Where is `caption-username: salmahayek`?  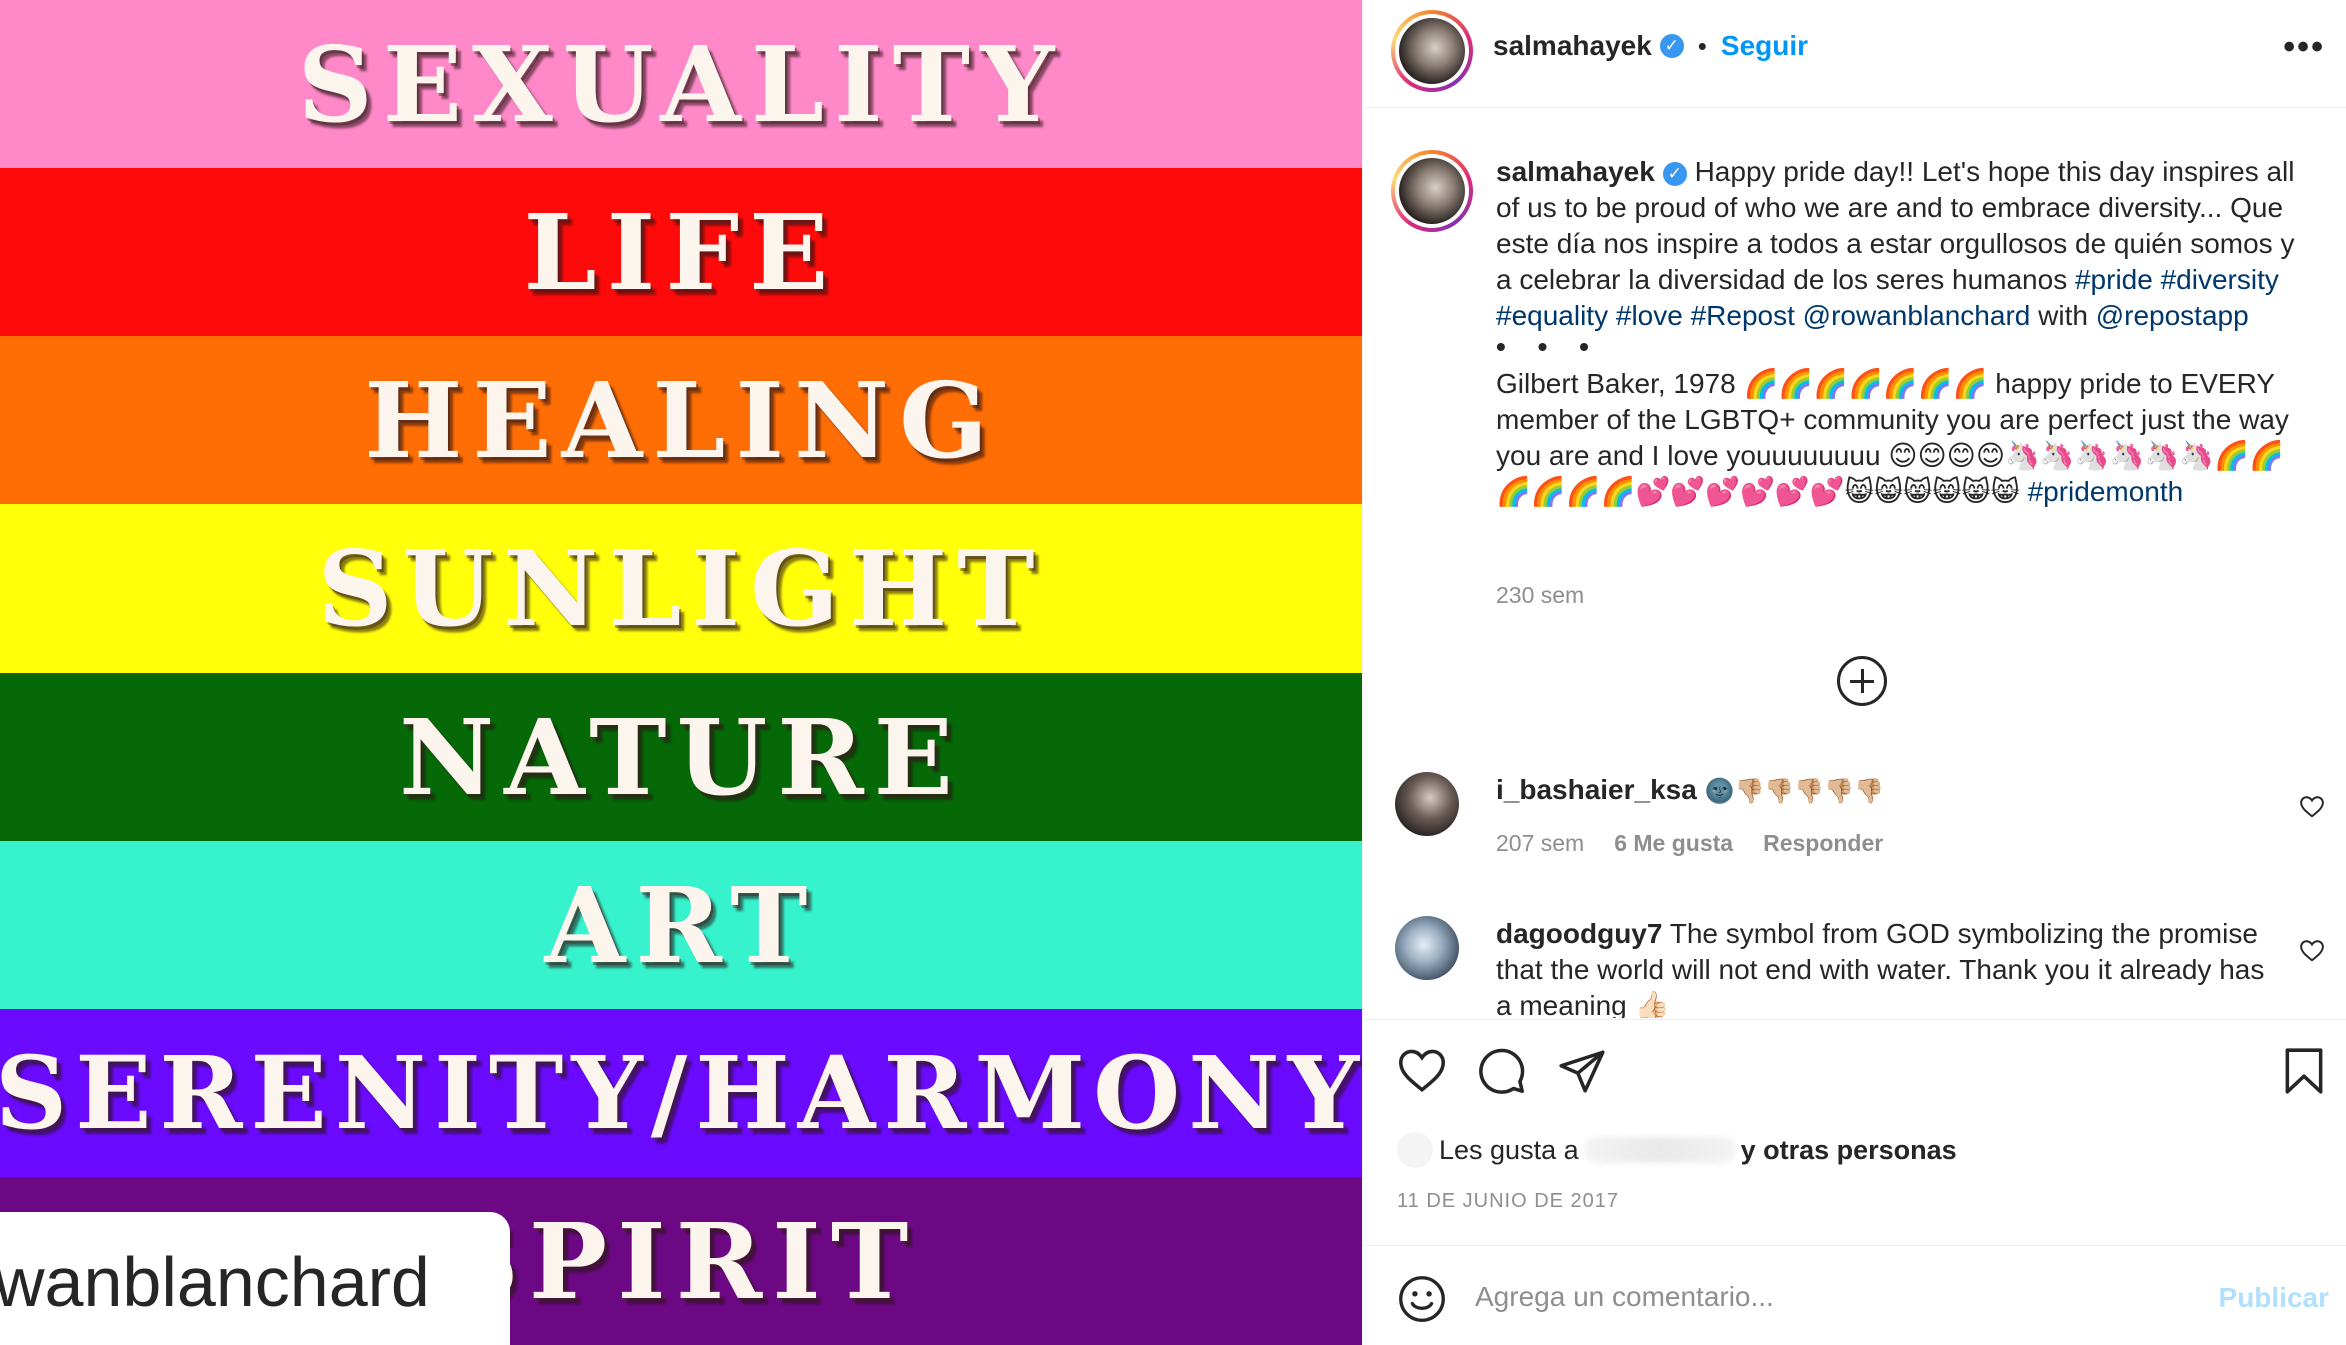 caption-username: salmahayek is located at coordinates (1575, 171).